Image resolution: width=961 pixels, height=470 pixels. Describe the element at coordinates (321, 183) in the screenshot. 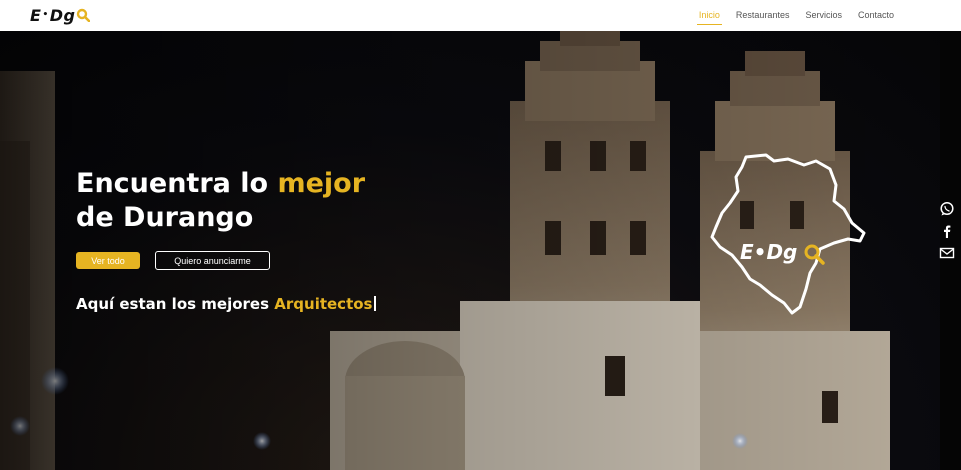

I see `hero-title-accent: mejor` at that location.